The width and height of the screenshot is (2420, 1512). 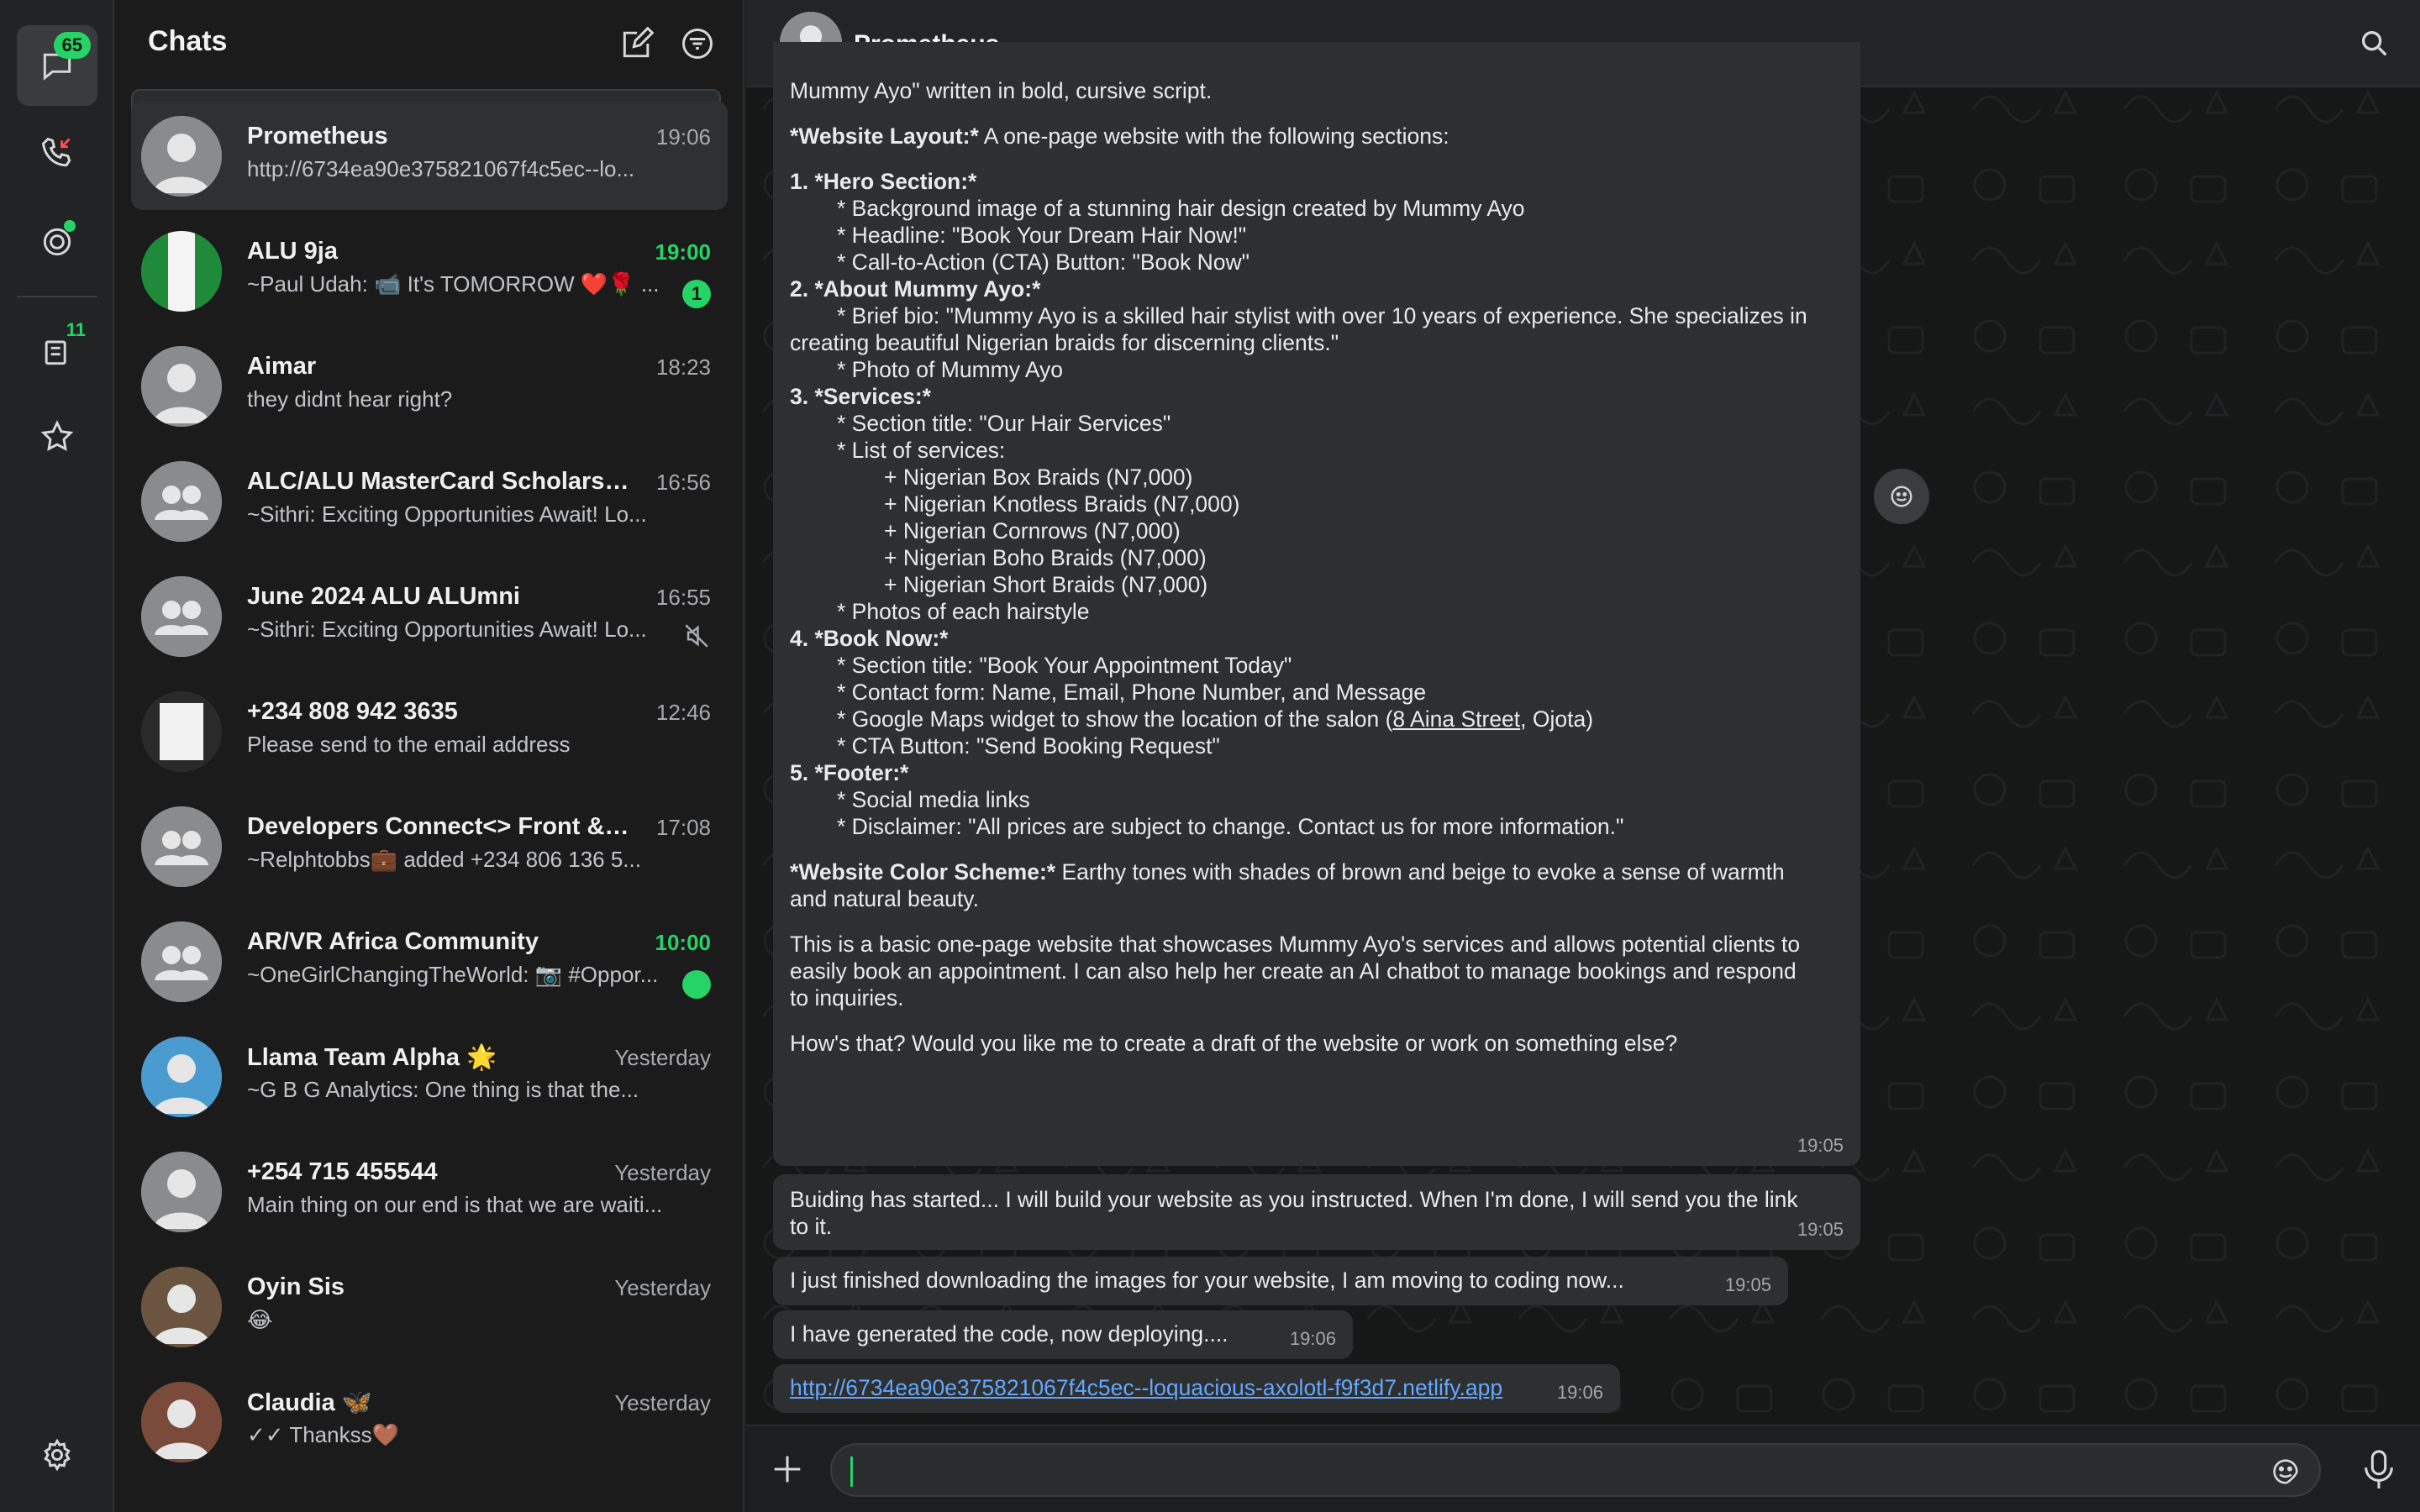 I want to click on line-text: * Section title: "Our Hair Services", so click(x=1004, y=423).